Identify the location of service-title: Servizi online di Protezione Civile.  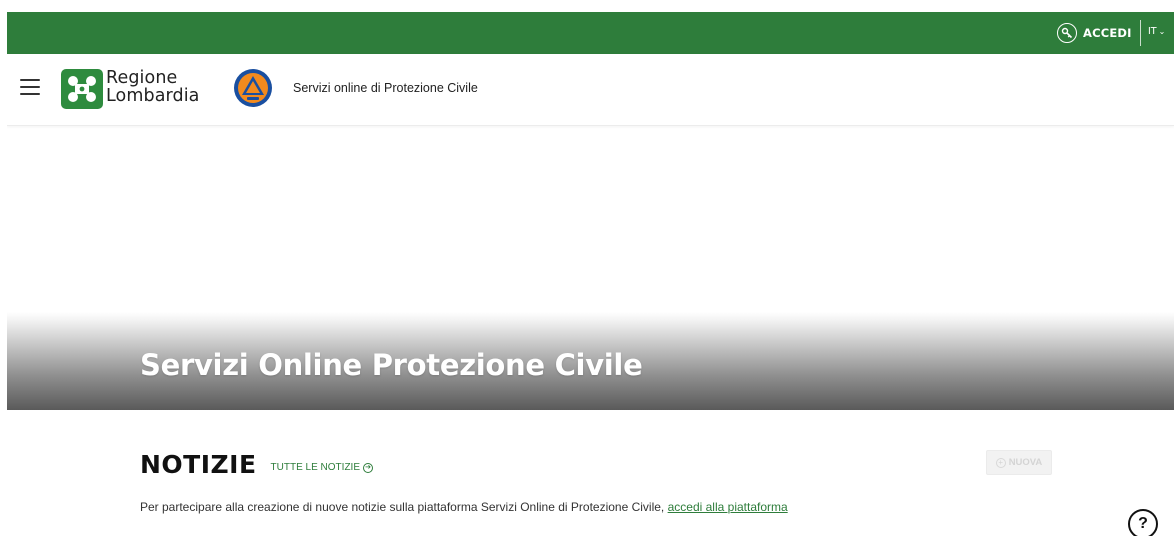
(385, 88).